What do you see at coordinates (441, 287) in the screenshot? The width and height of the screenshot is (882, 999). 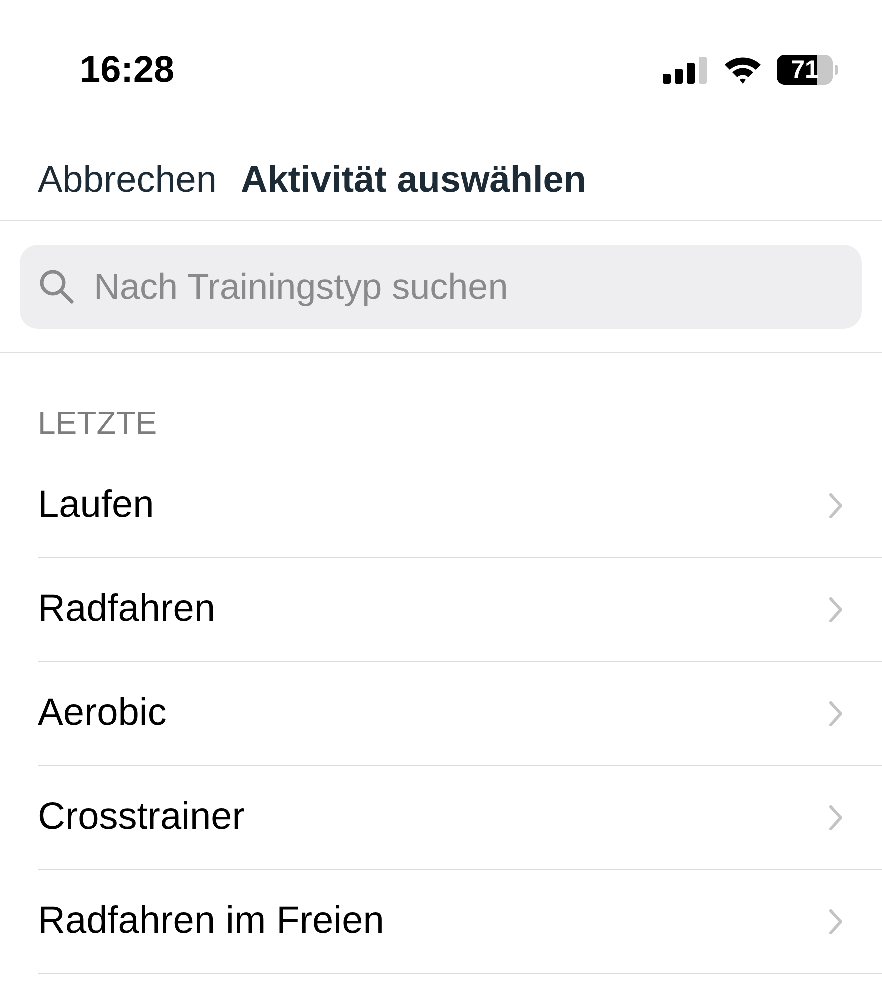 I see `search-field: Nach Trainingstyp suchen` at bounding box center [441, 287].